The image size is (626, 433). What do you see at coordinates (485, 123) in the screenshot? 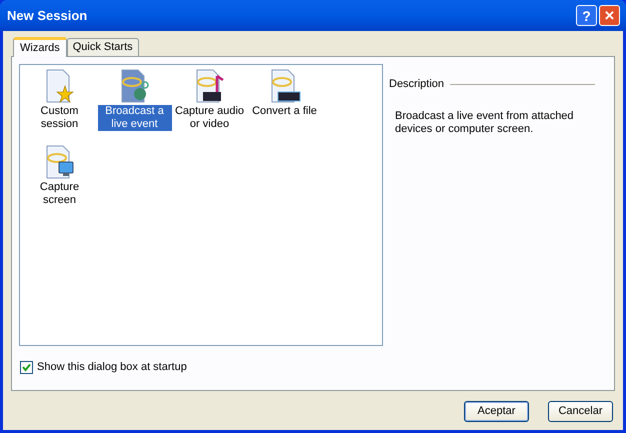
I see `description-text: Broadcast a live event from attached devices or computer screen.` at bounding box center [485, 123].